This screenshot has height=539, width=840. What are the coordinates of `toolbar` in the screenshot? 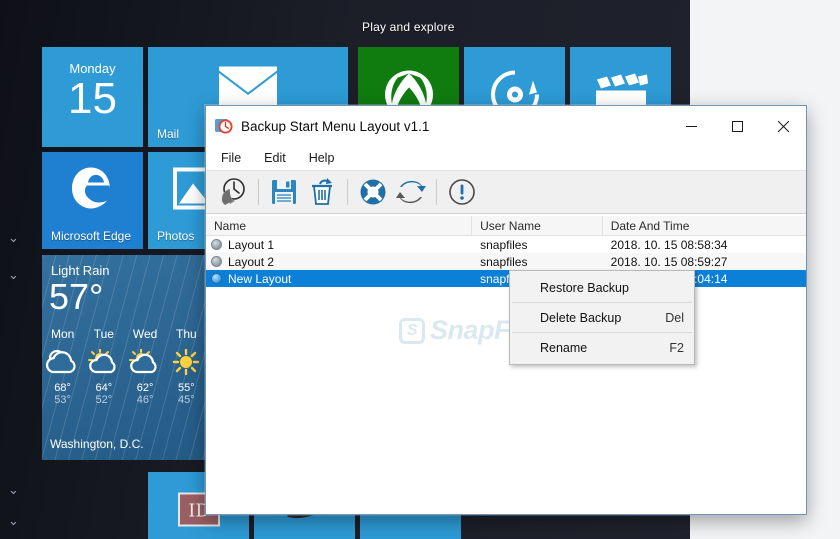 It's located at (506, 192).